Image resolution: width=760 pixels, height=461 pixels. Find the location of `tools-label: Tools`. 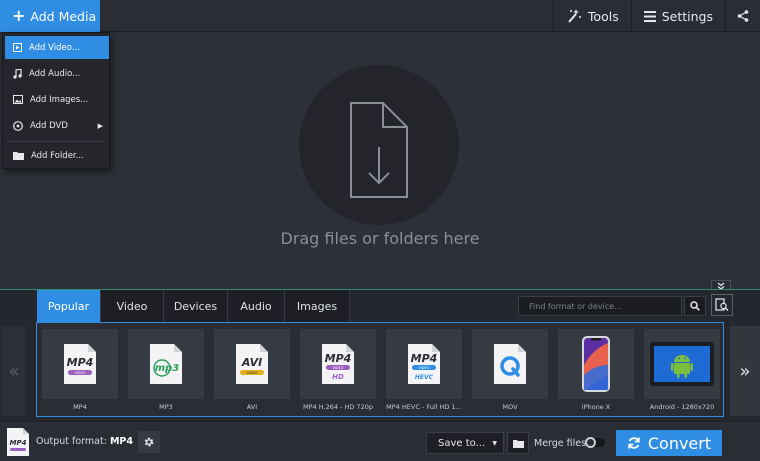

tools-label: Tools is located at coordinates (603, 16).